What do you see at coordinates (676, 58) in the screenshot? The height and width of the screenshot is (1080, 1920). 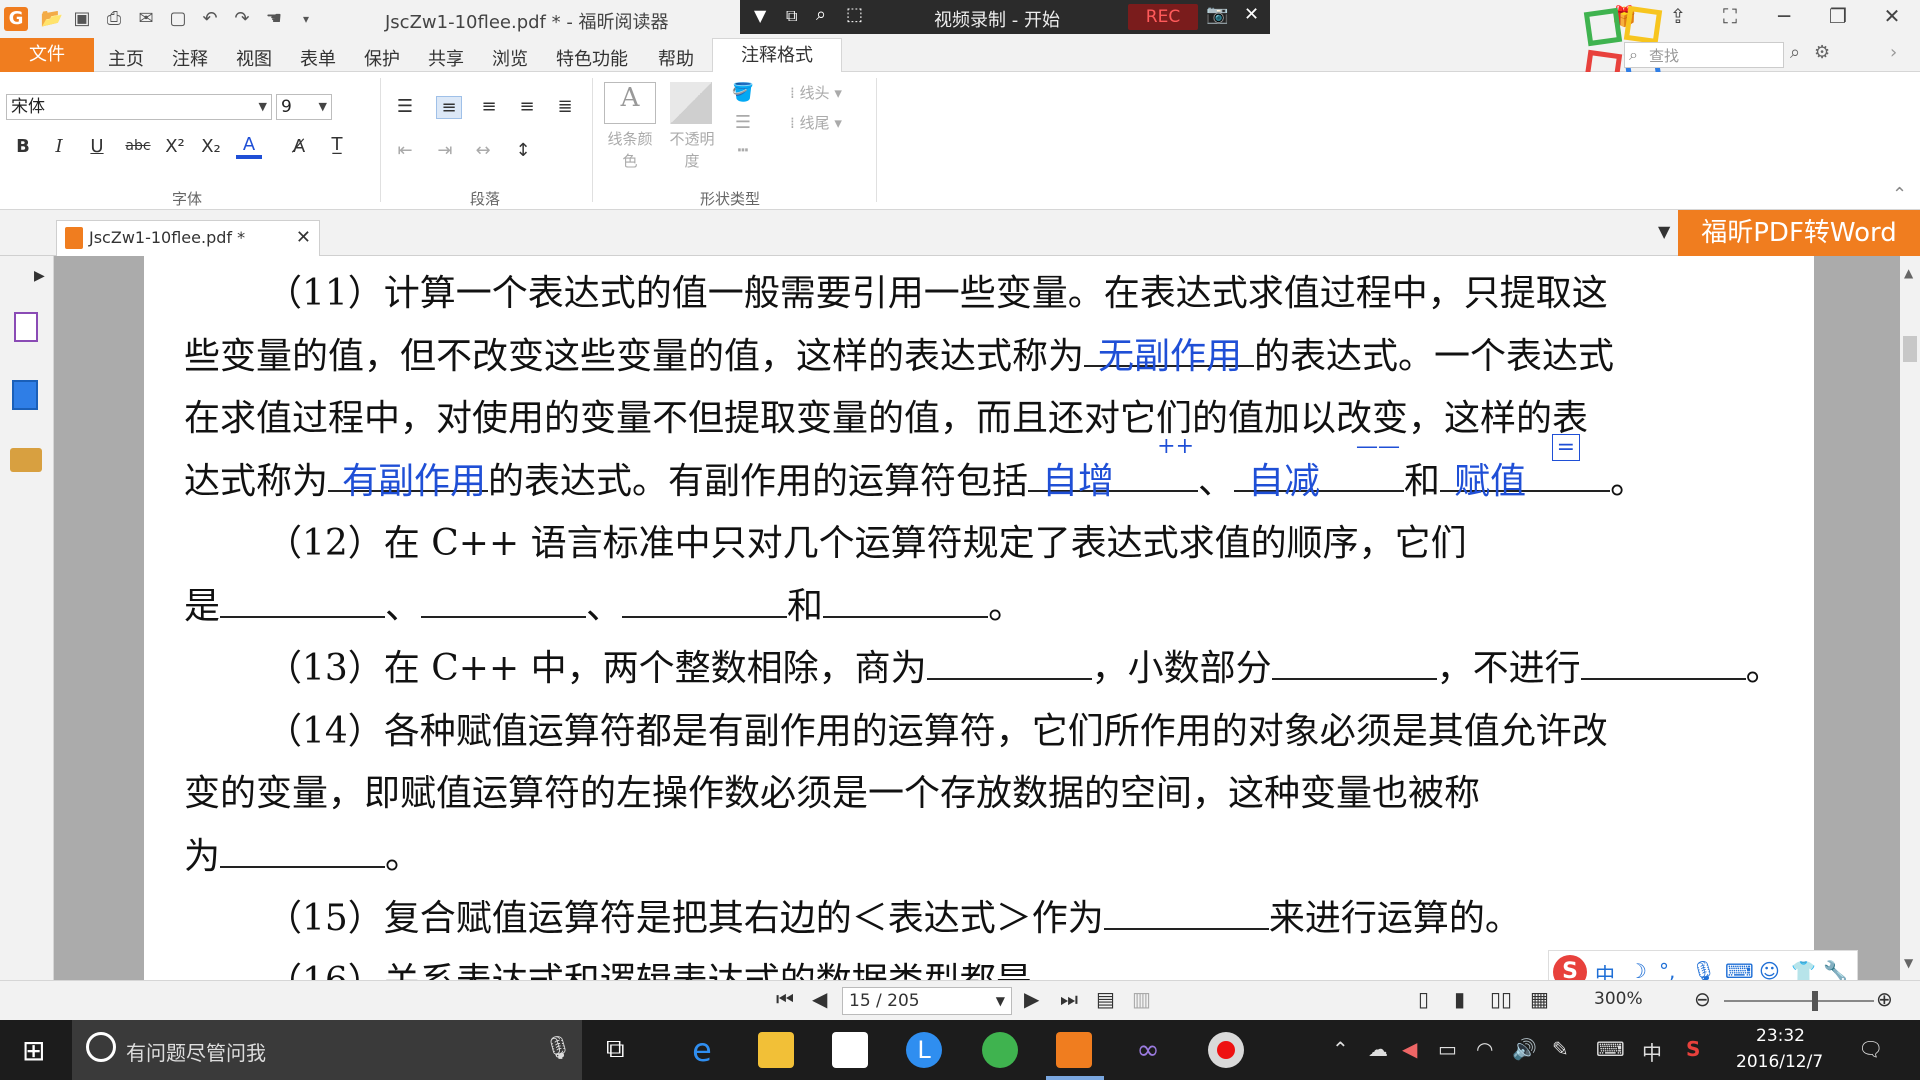 I see `menu-help: 帮助` at bounding box center [676, 58].